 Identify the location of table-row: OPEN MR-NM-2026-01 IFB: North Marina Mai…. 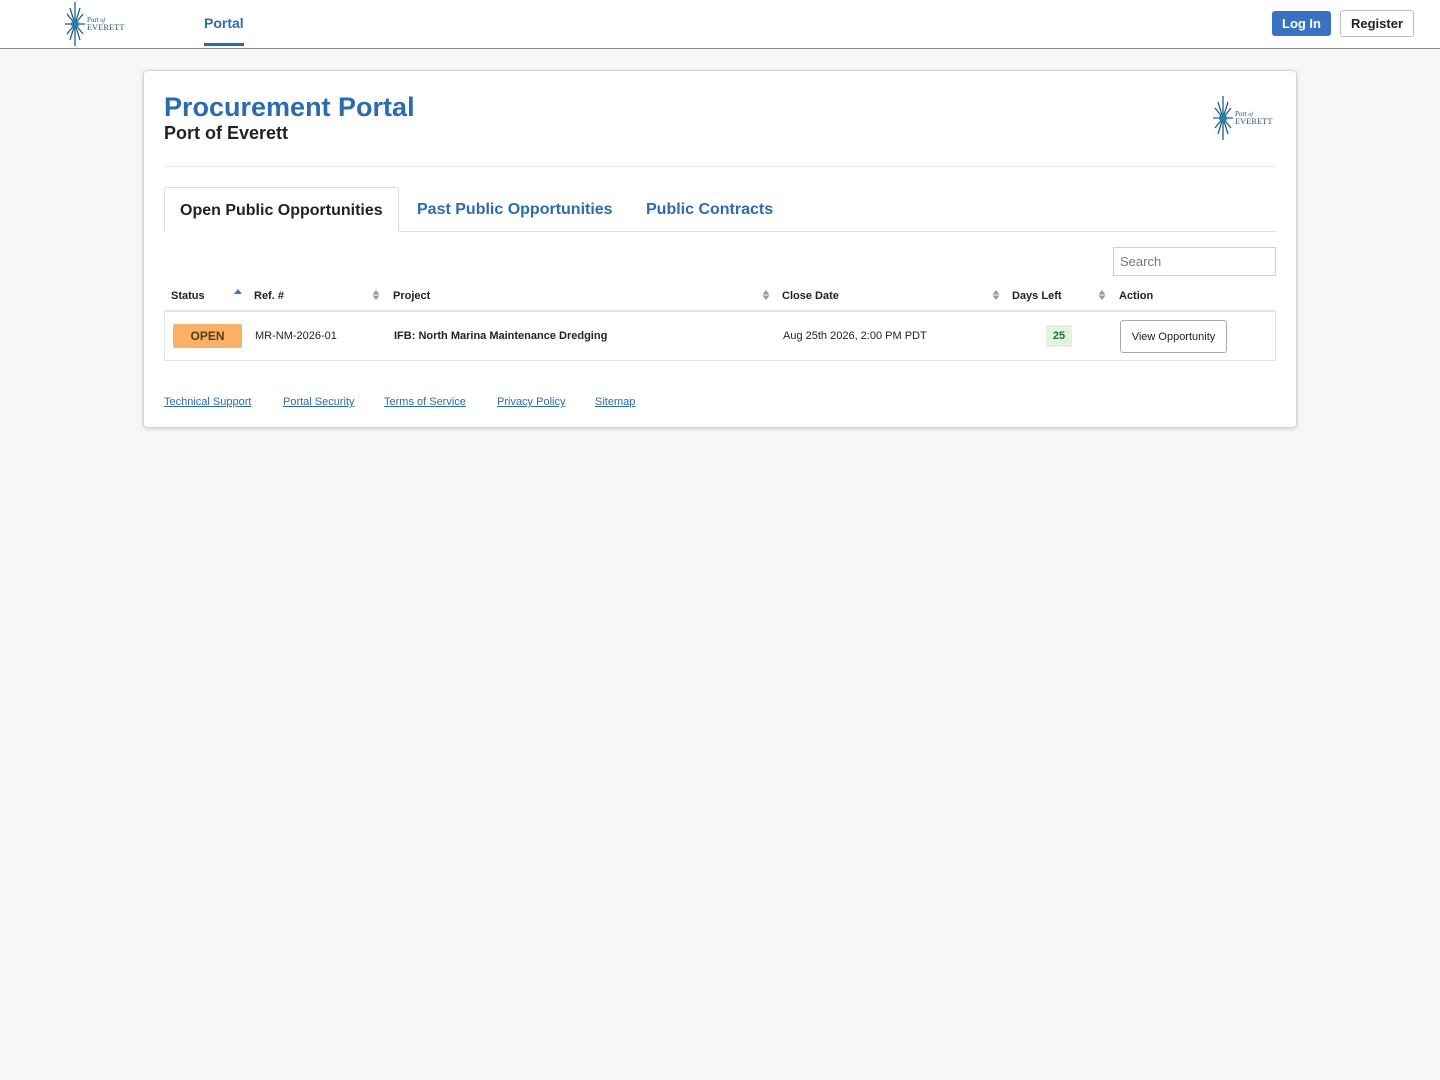
(720, 336).